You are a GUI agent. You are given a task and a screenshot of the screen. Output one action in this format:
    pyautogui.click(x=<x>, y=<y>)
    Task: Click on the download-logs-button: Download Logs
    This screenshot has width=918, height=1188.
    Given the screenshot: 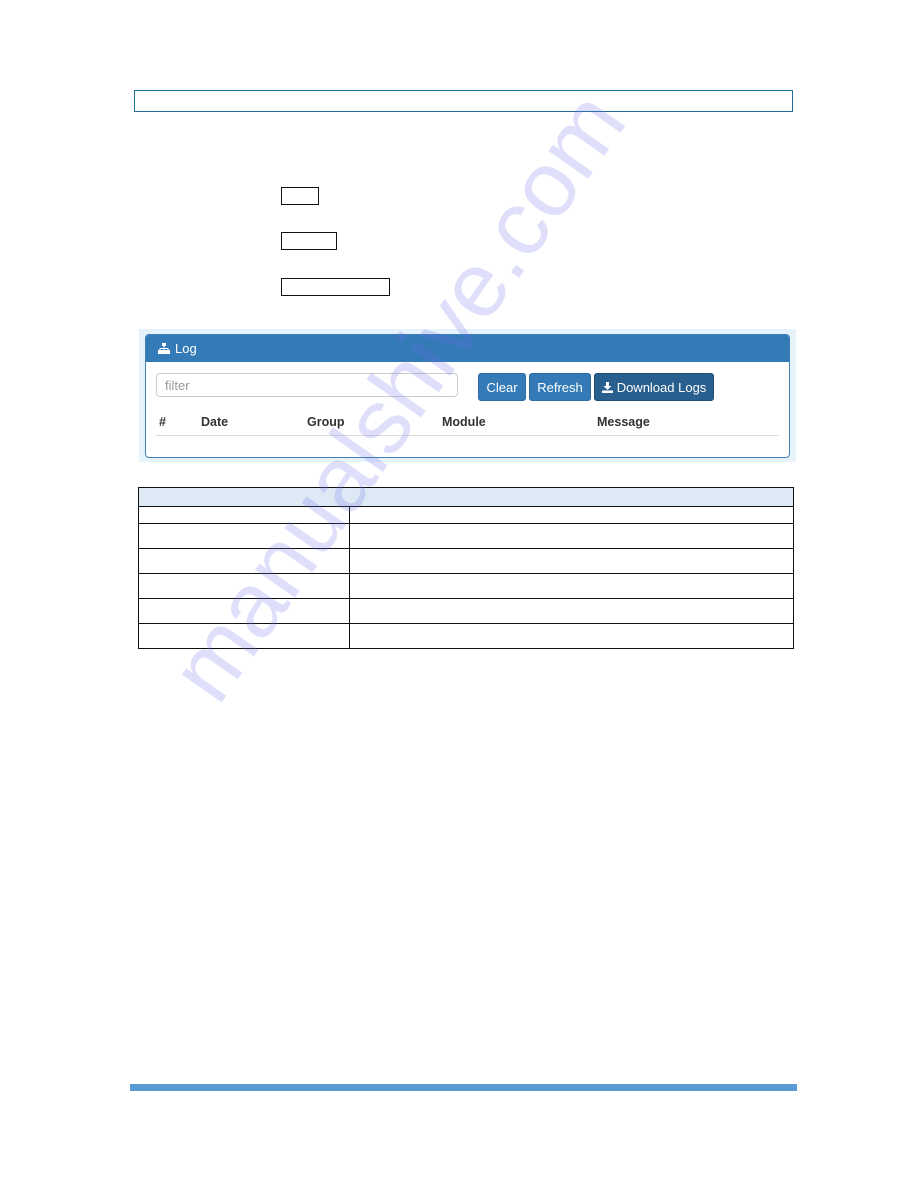 What is the action you would take?
    pyautogui.click(x=654, y=387)
    